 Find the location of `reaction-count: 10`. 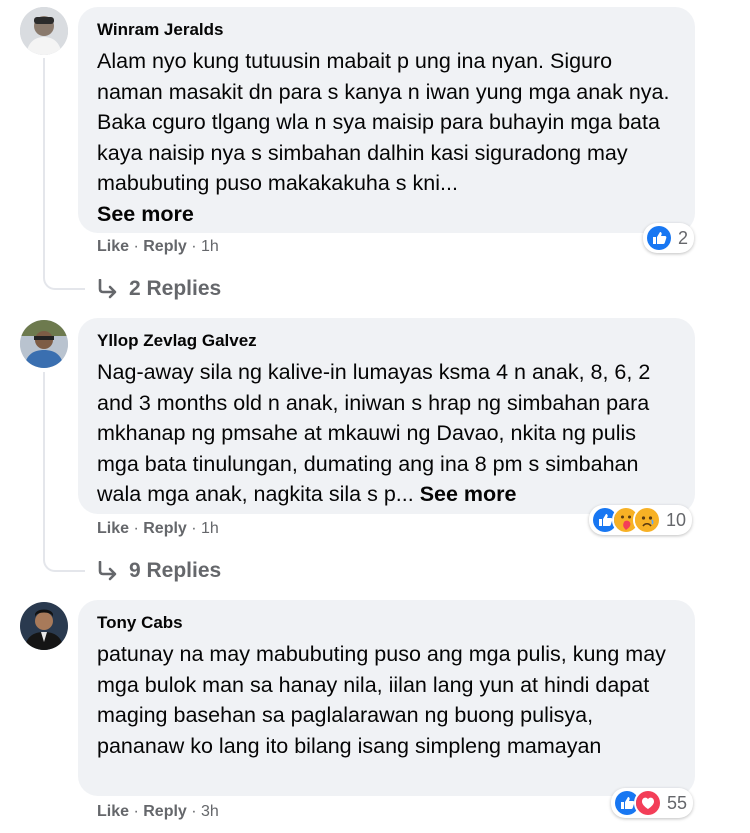

reaction-count: 10 is located at coordinates (676, 520).